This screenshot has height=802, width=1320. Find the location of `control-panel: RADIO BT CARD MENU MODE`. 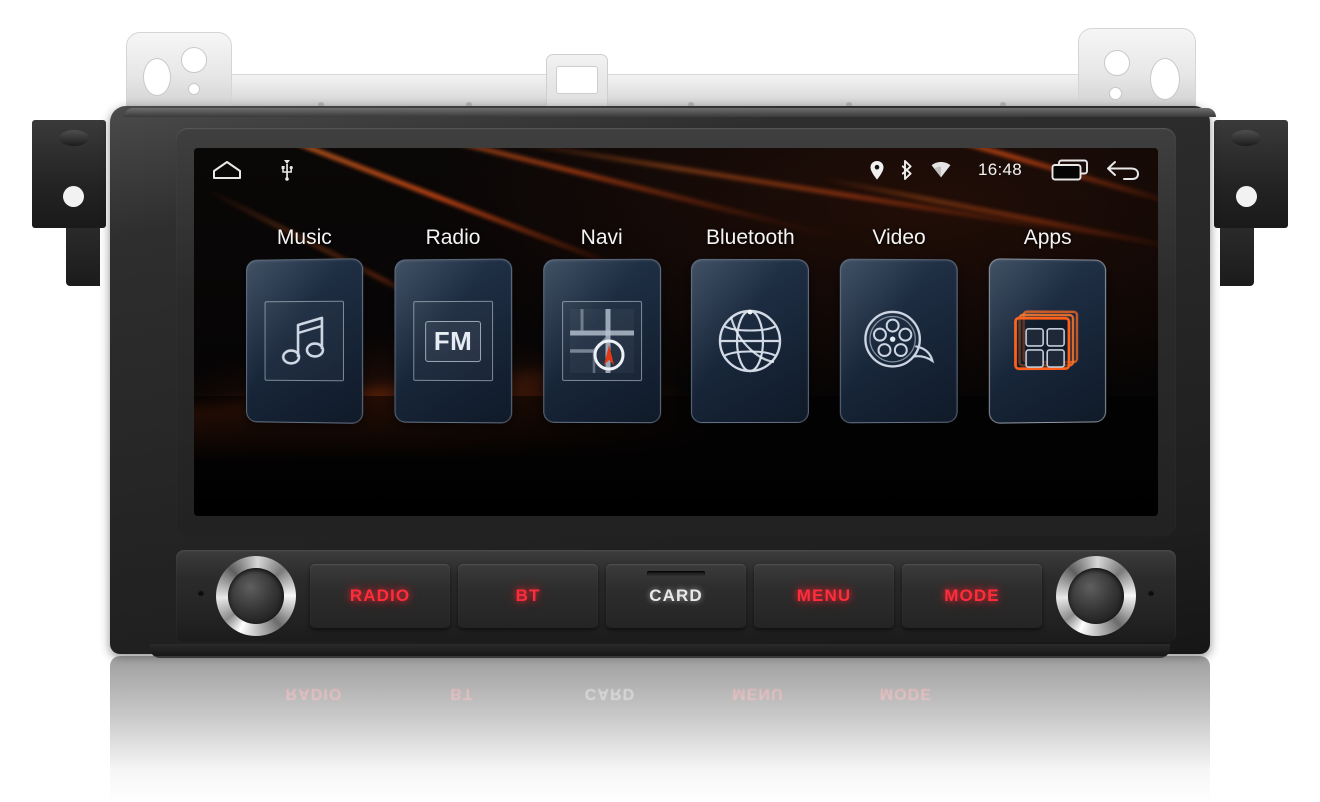

control-panel: RADIO BT CARD MENU MODE is located at coordinates (676, 596).